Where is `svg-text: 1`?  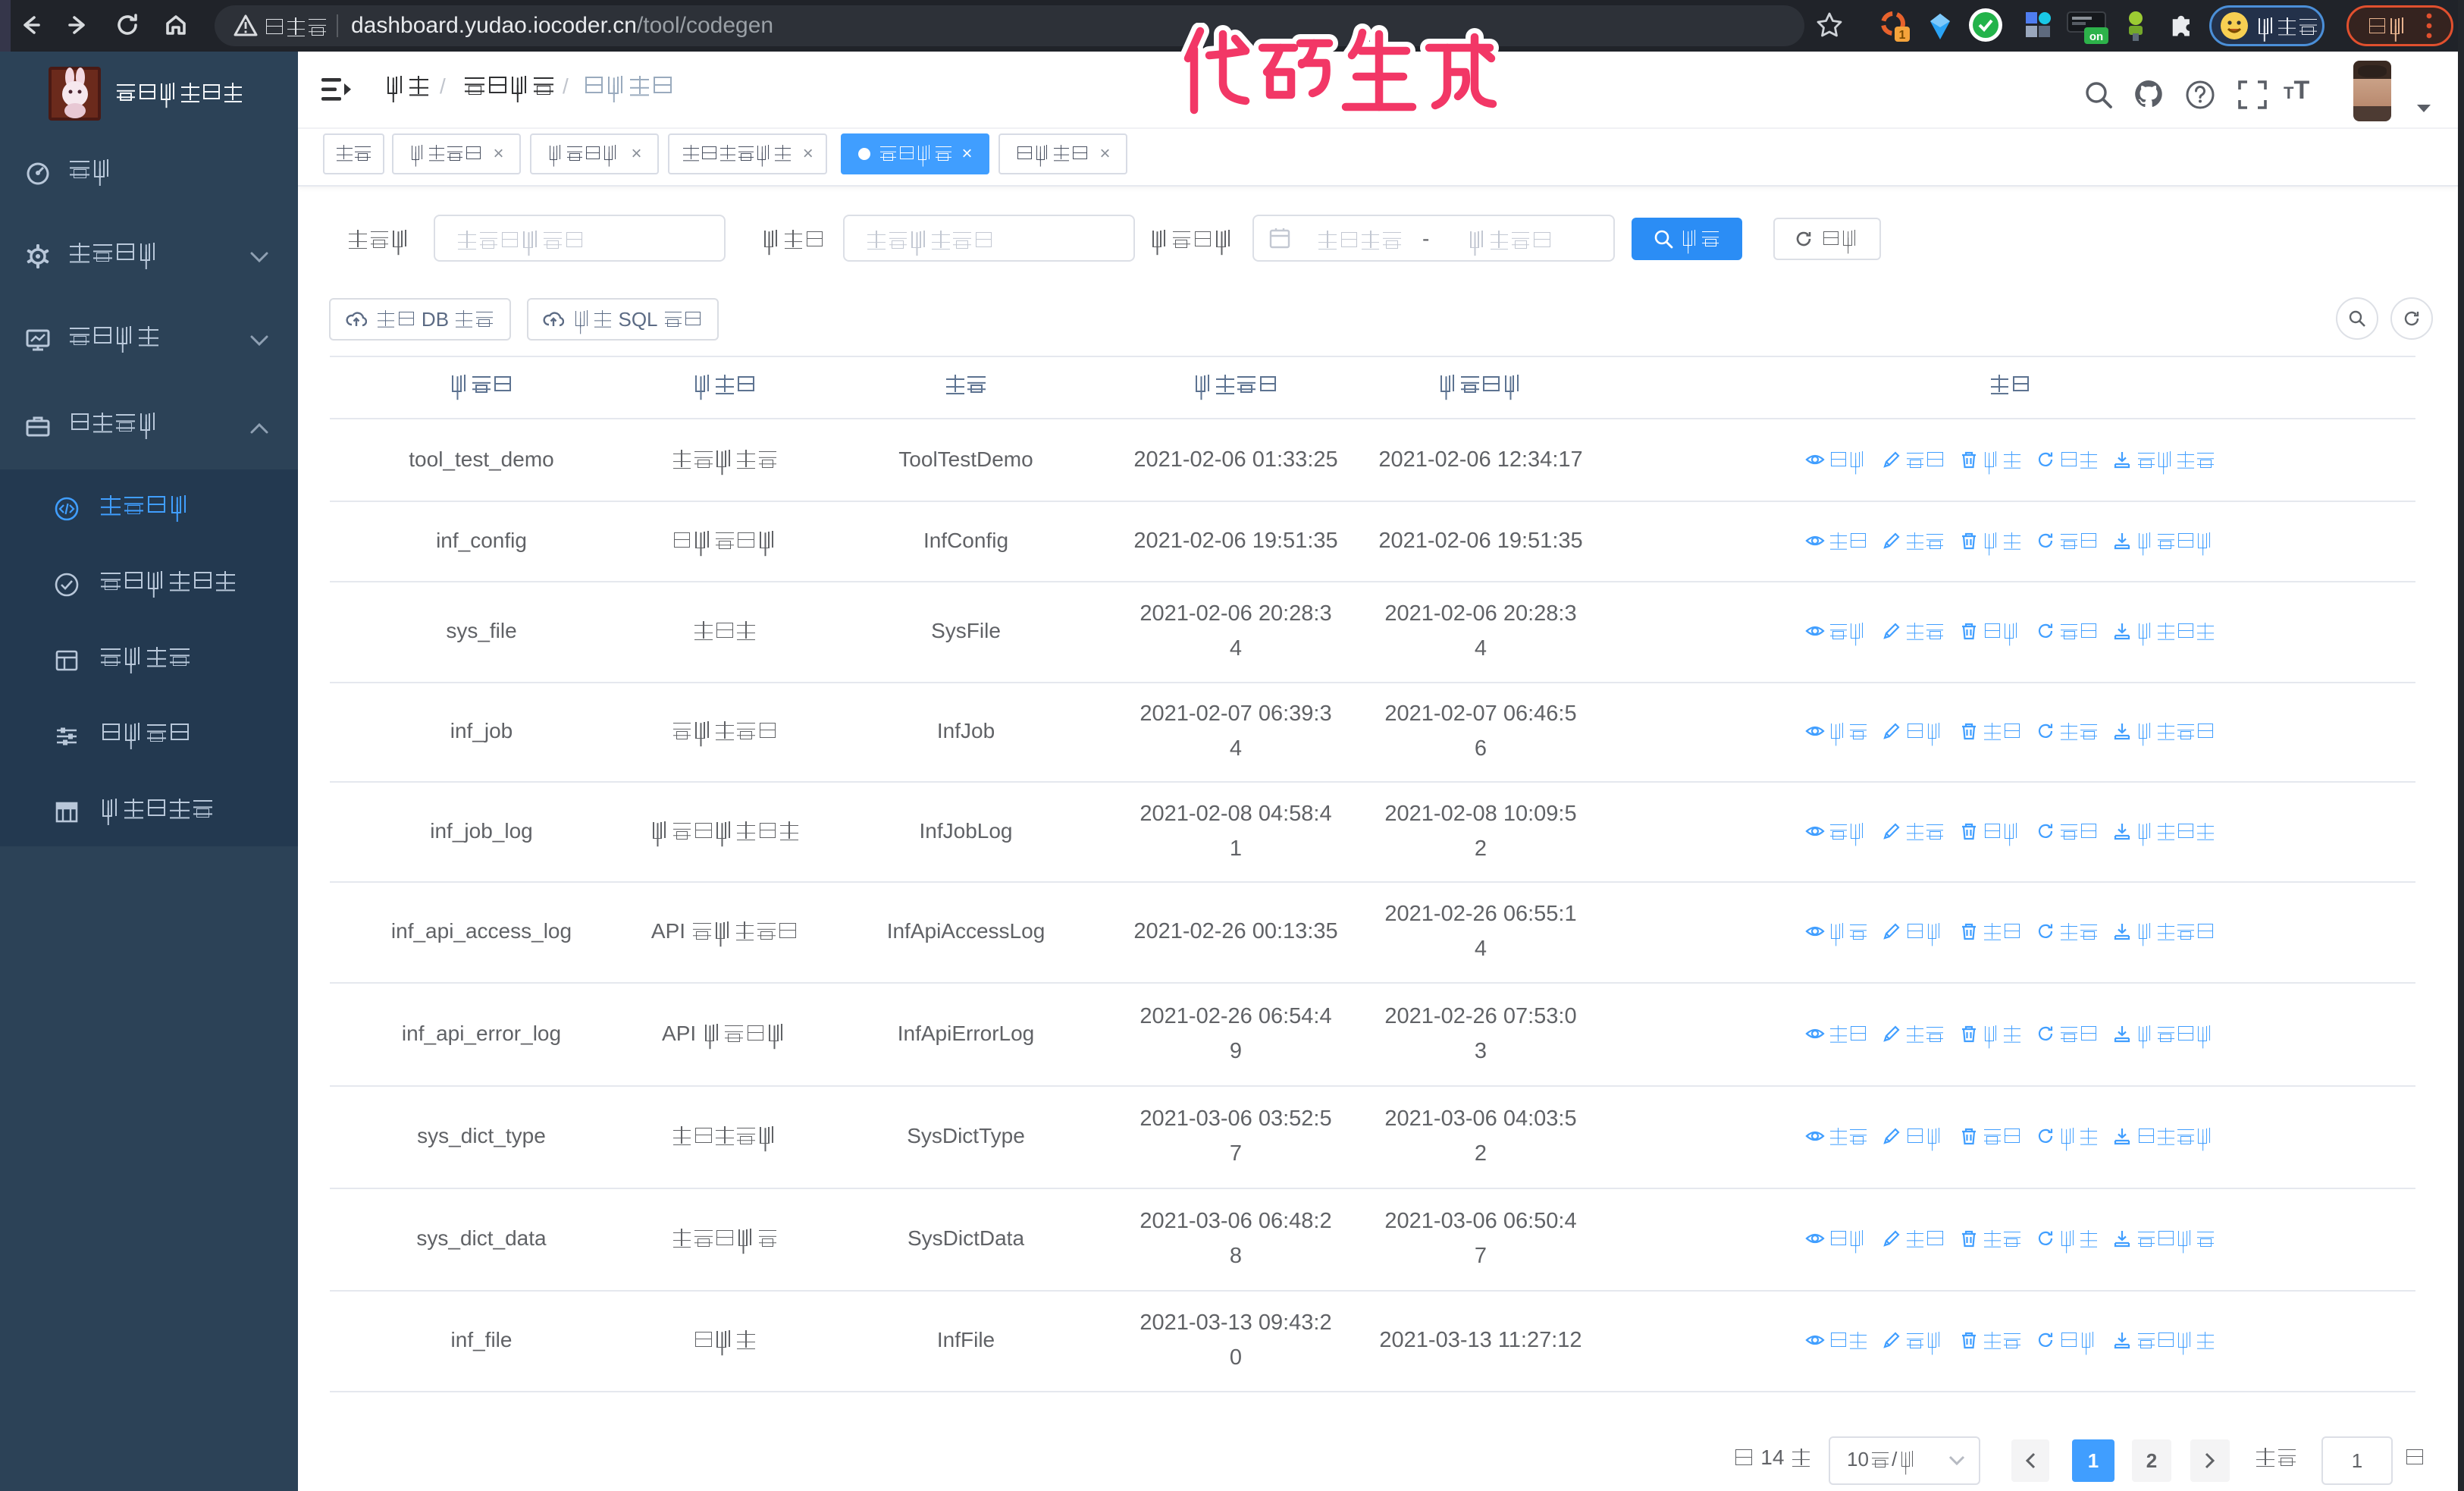
svg-text: 1 is located at coordinates (1903, 35).